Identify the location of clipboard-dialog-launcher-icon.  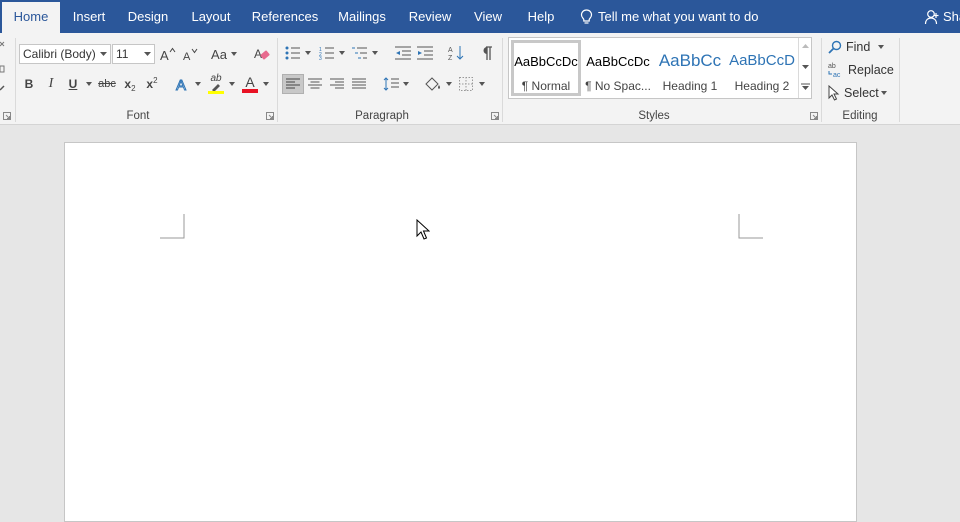
(7, 116).